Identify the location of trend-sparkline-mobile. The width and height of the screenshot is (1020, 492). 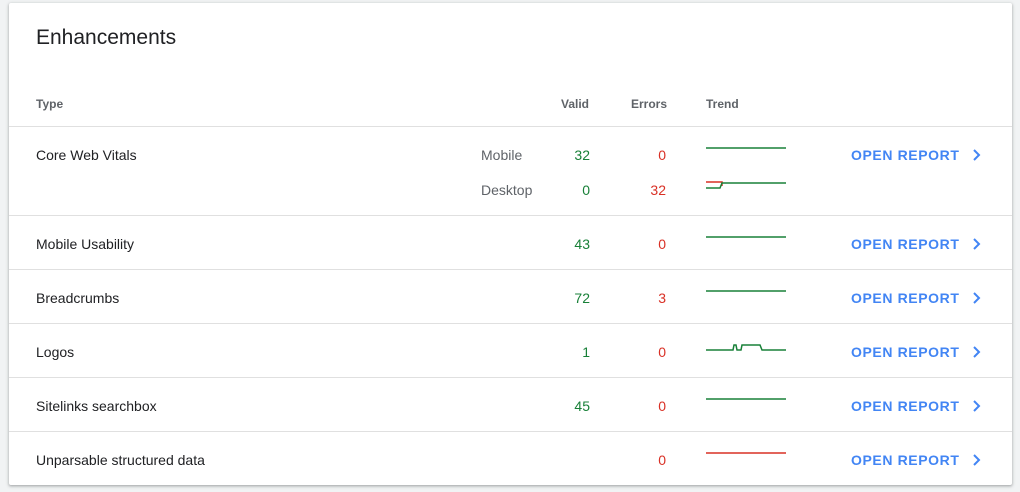
(746, 148).